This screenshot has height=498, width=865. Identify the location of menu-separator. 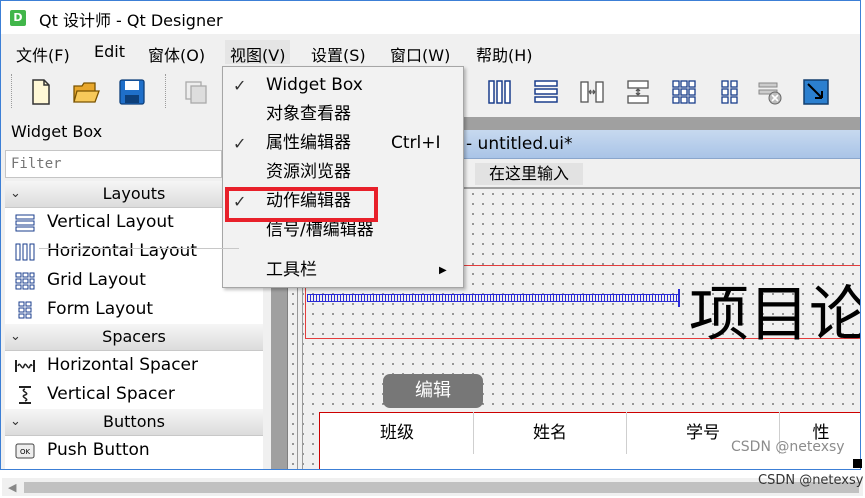
(139, 248).